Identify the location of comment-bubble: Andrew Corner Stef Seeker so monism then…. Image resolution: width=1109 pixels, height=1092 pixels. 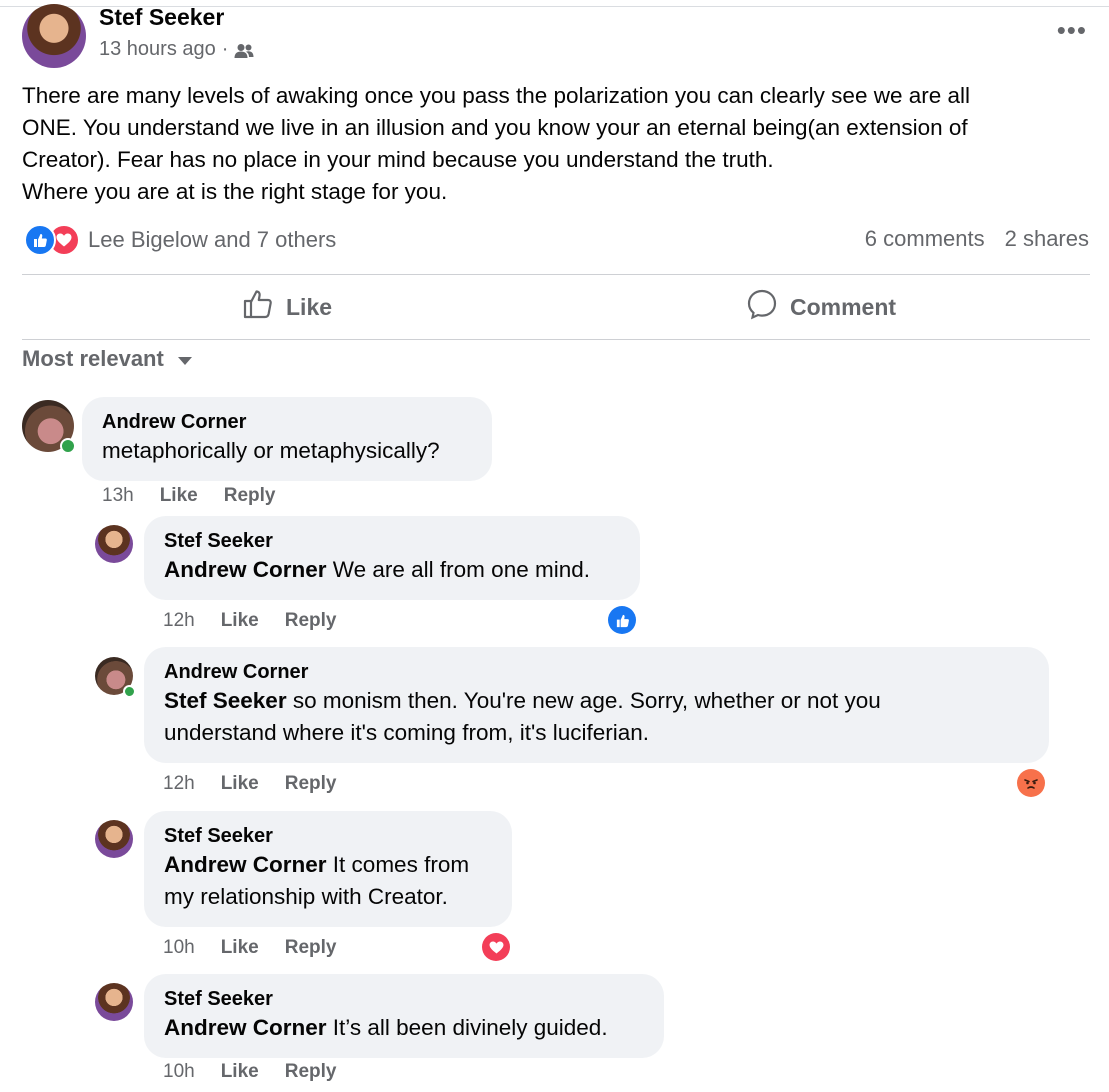
(596, 705).